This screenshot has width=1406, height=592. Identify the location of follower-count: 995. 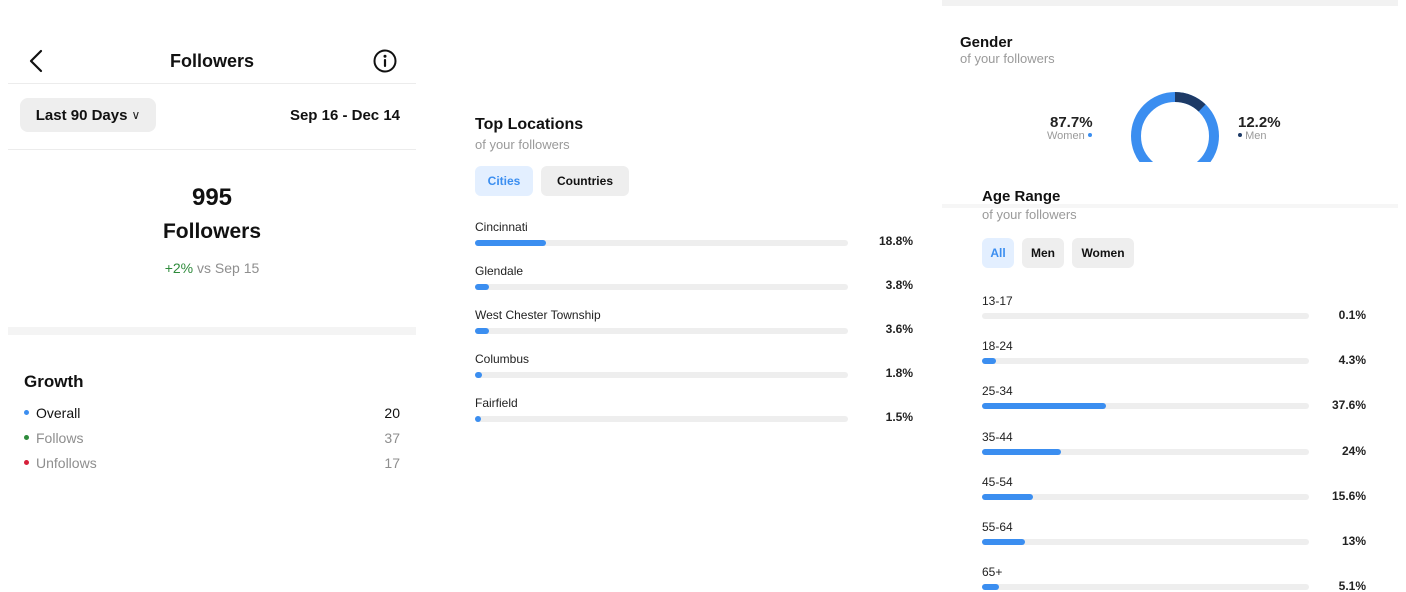
(212, 197).